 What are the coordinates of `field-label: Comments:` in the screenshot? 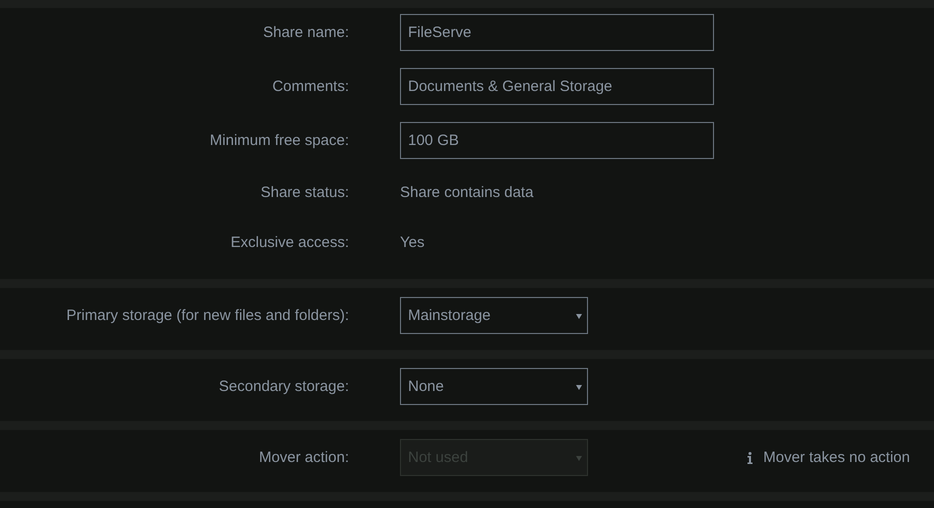 It's located at (310, 86).